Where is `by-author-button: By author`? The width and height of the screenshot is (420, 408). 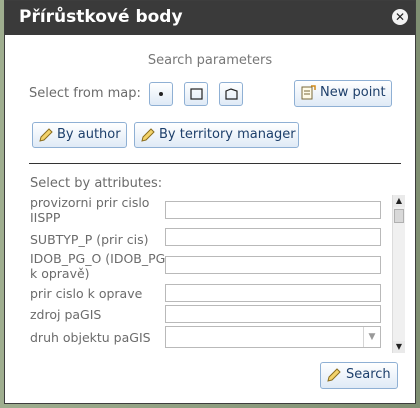
by-author-button: By author is located at coordinates (79, 135).